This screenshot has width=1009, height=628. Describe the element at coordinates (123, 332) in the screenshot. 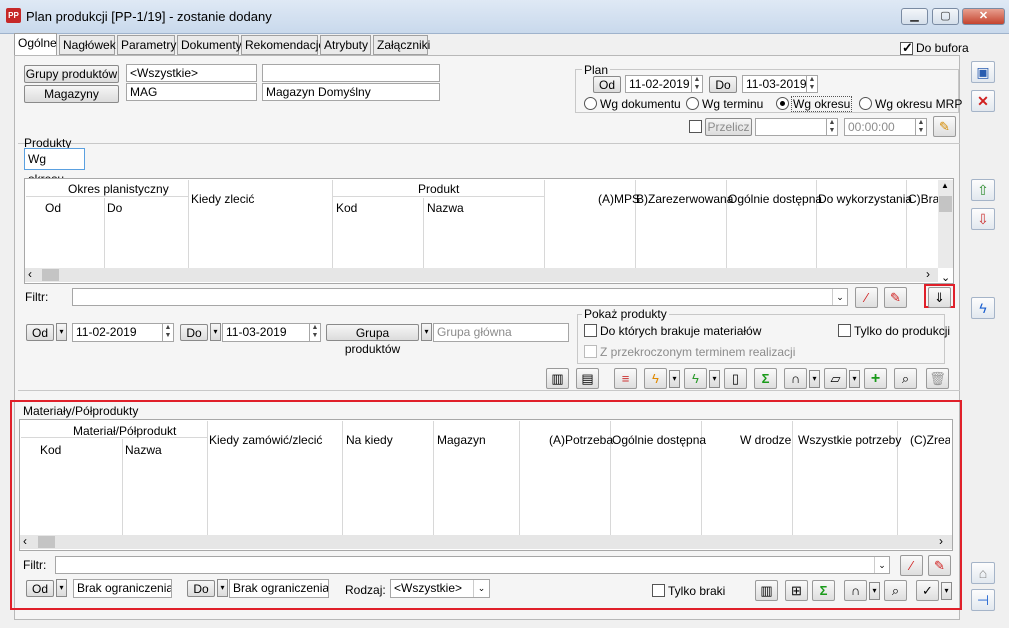

I see `produkty-od-date: 11-02-2019` at that location.